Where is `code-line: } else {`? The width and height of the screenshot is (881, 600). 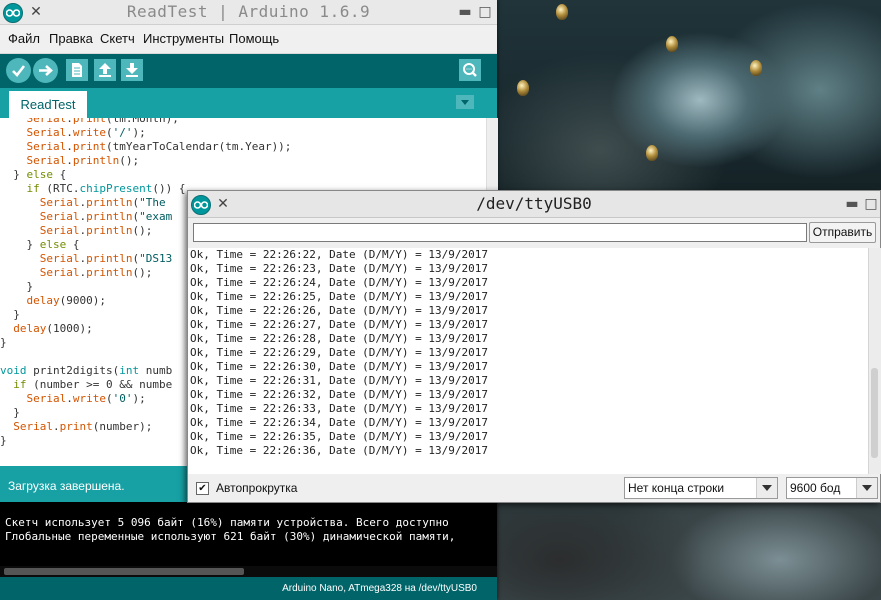
code-line: } else { is located at coordinates (33, 174).